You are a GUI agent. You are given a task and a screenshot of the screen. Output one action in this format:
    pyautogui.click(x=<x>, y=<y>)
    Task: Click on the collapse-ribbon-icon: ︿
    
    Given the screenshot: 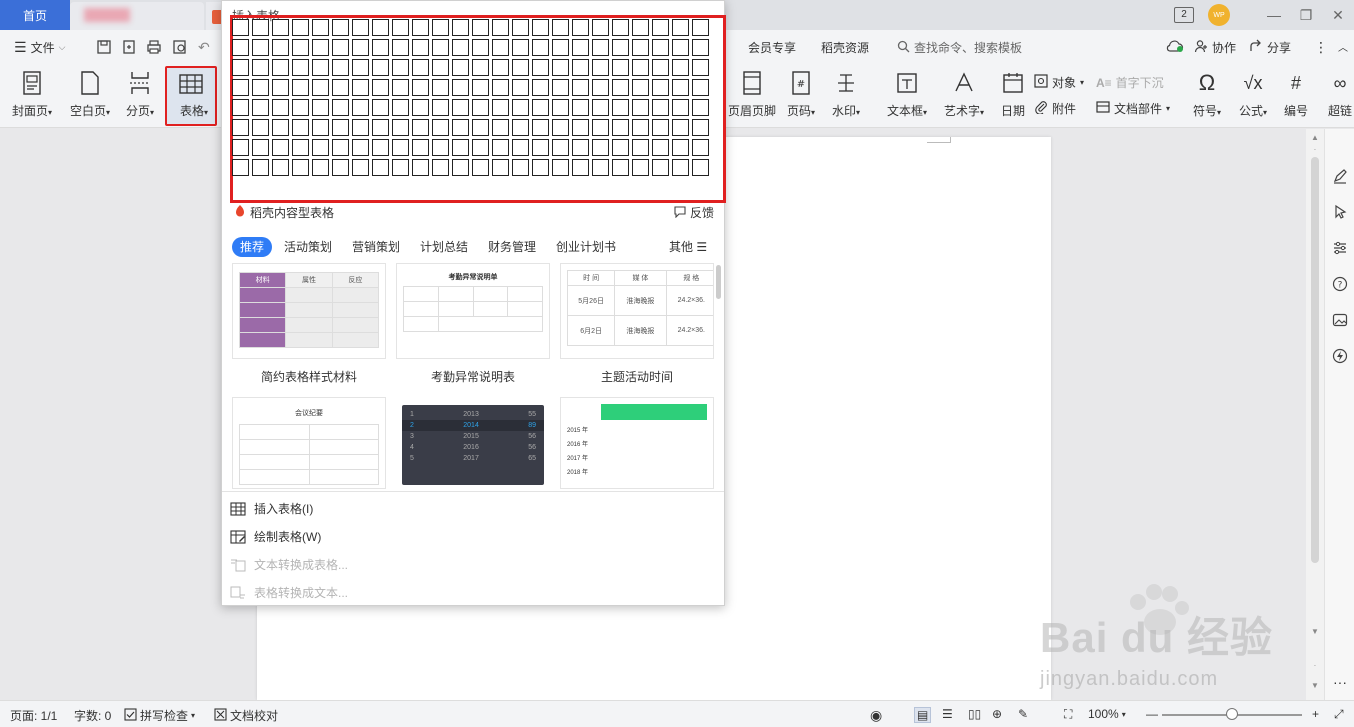 What is the action you would take?
    pyautogui.click(x=1343, y=46)
    